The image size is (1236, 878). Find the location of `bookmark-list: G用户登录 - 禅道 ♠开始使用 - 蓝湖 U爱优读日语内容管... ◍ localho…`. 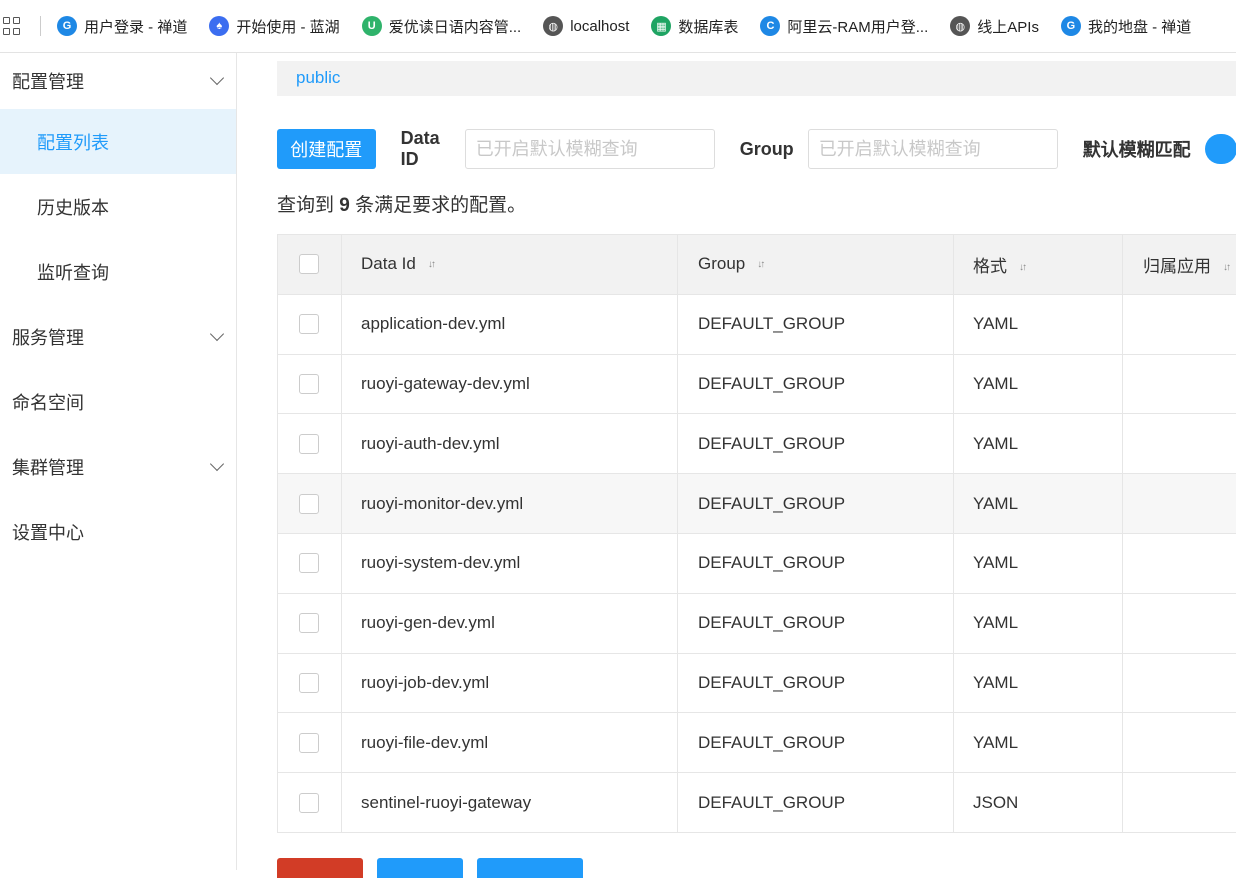

bookmark-list: G用户登录 - 禅道 ♠开始使用 - 蓝湖 U爱优读日语内容管... ◍ localho… is located at coordinates (635, 26).